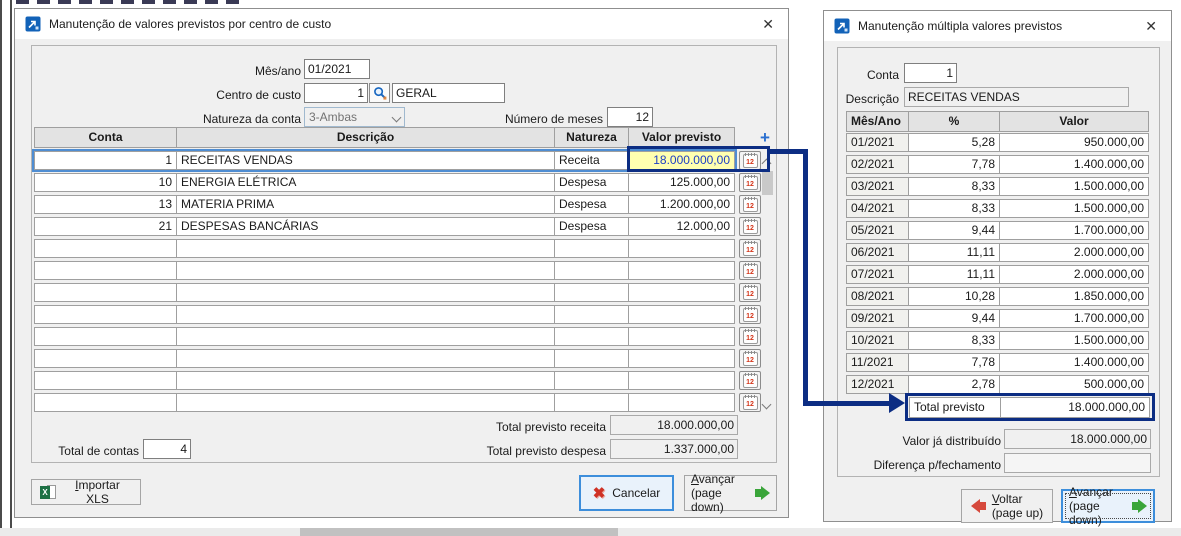  I want to click on cell-percent: 5,28, so click(954, 142).